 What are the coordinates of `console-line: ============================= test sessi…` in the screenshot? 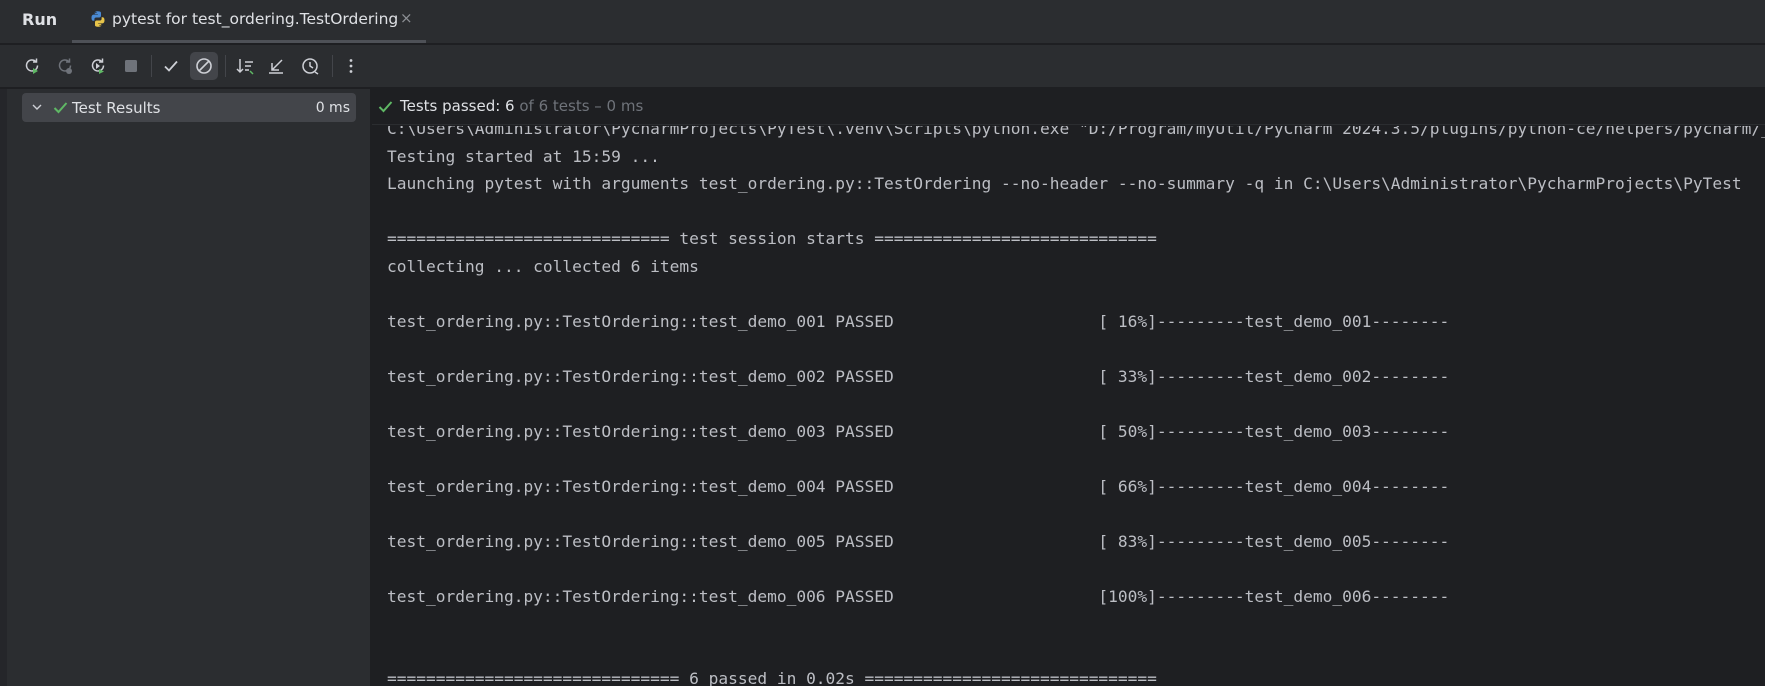 It's located at (772, 238).